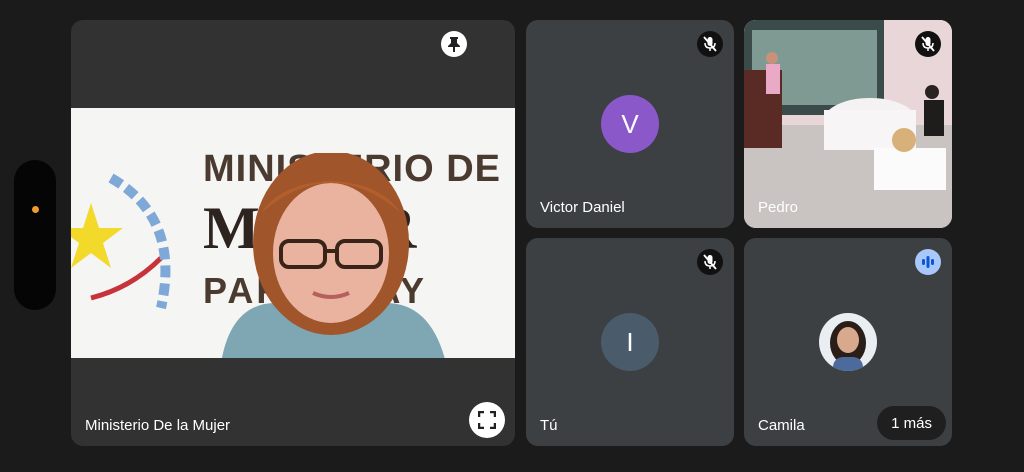 This screenshot has height=472, width=1024. Describe the element at coordinates (121, 241) in the screenshot. I see `ministry-logo-emblem` at that location.